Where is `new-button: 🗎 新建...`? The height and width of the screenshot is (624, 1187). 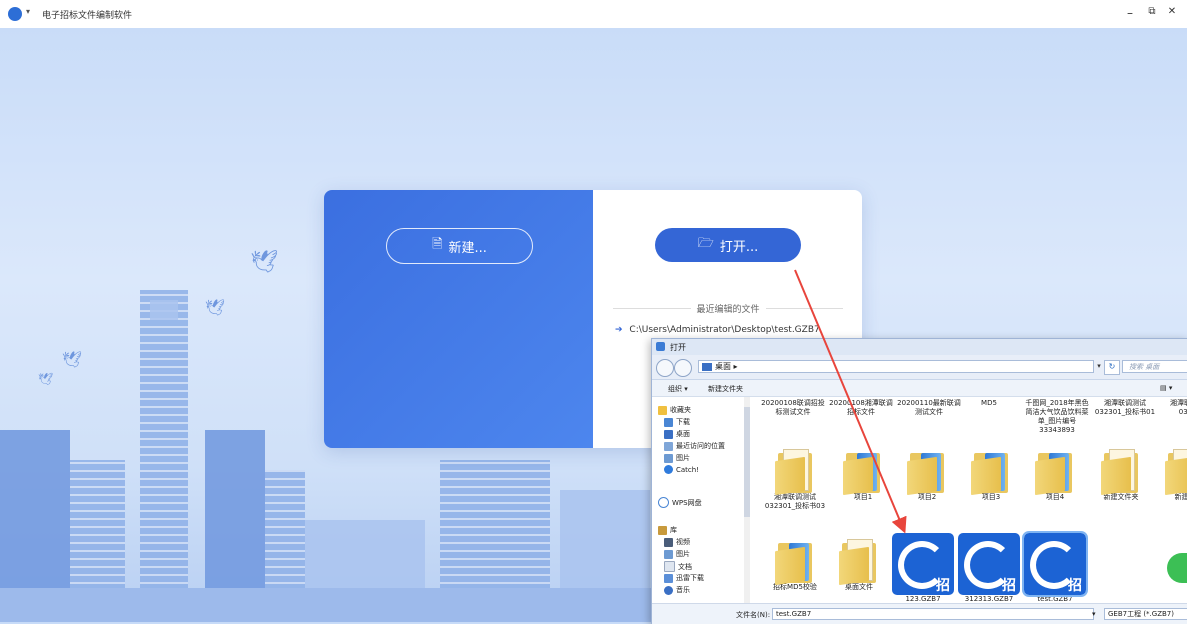 new-button: 🗎 新建... is located at coordinates (459, 246).